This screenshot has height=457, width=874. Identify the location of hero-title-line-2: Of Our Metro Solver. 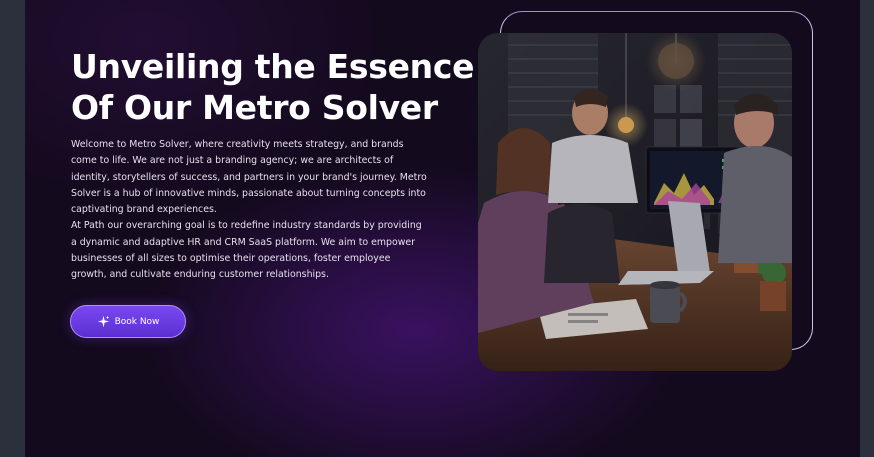
(254, 107).